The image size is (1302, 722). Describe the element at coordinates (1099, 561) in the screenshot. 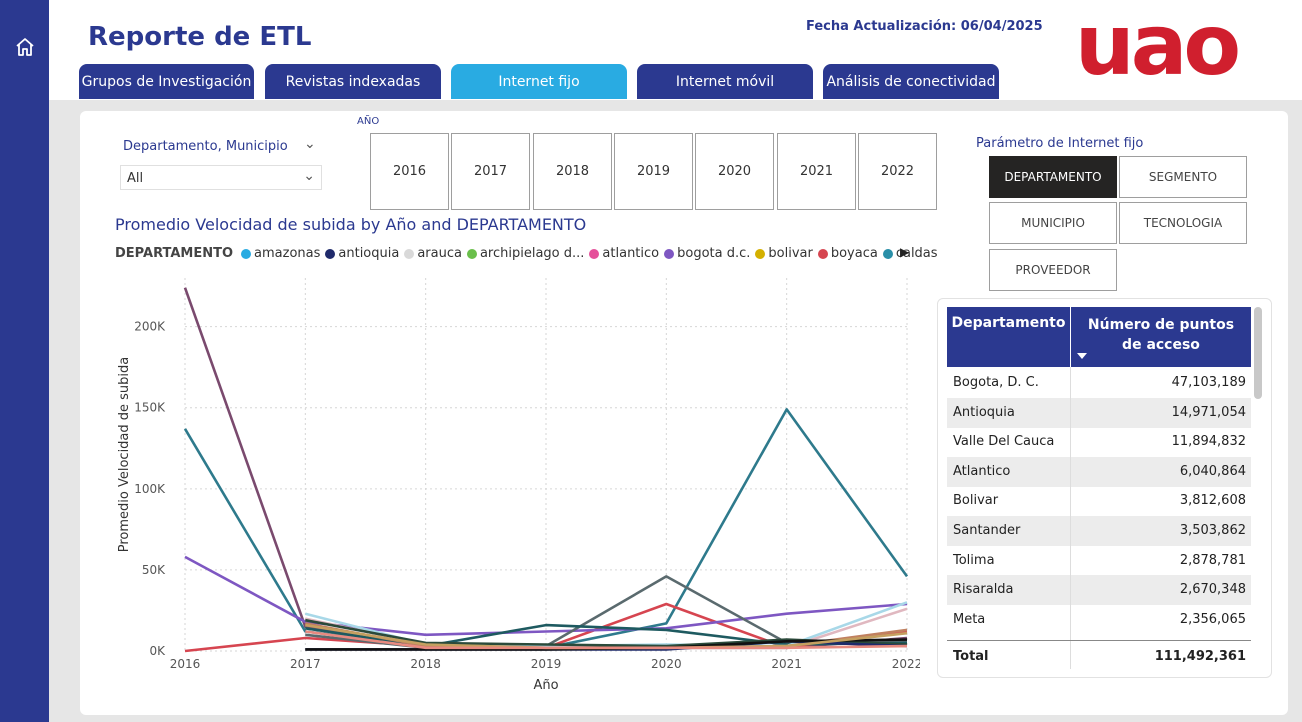

I see `table-row: Tolima 2,878,781` at that location.